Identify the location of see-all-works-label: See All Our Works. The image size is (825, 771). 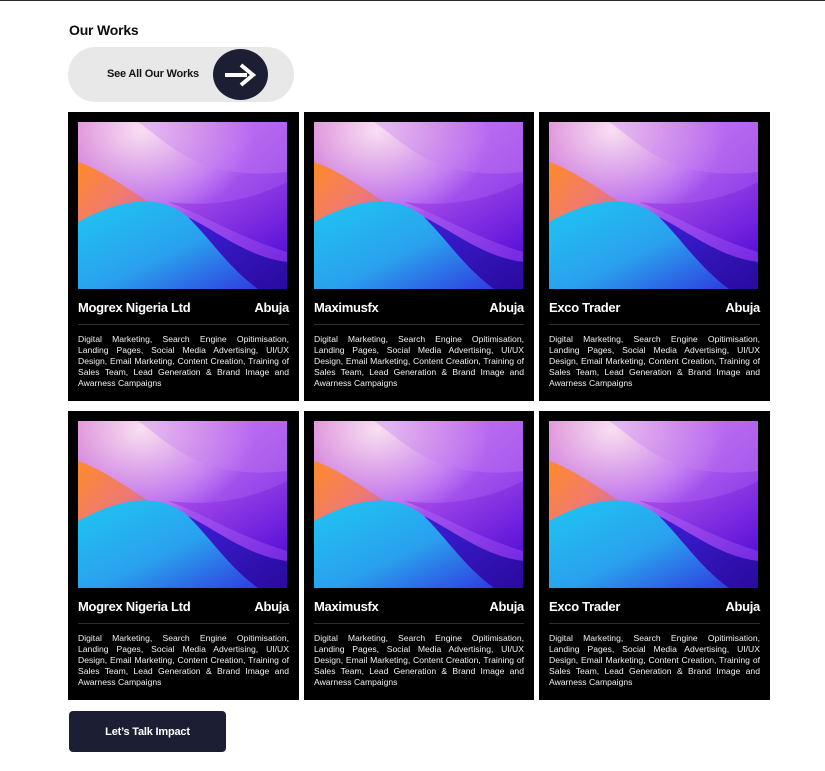
(153, 74).